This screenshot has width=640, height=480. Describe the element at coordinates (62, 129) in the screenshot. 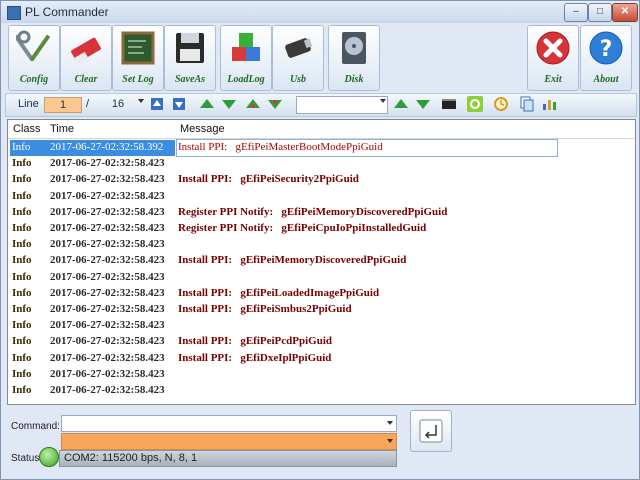

I see `column-time: Time` at that location.